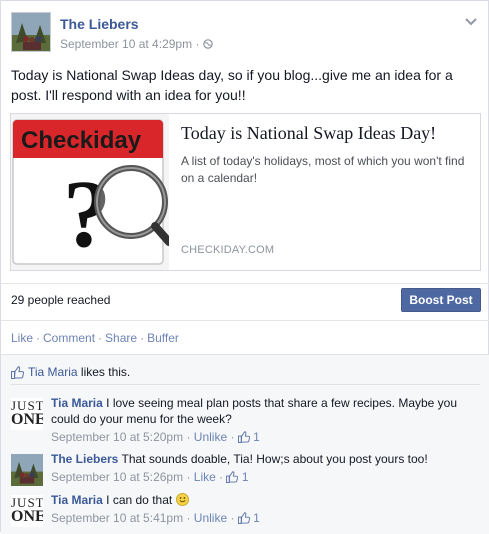 The image size is (489, 534). I want to click on page-name-link: The Liebers, so click(99, 24).